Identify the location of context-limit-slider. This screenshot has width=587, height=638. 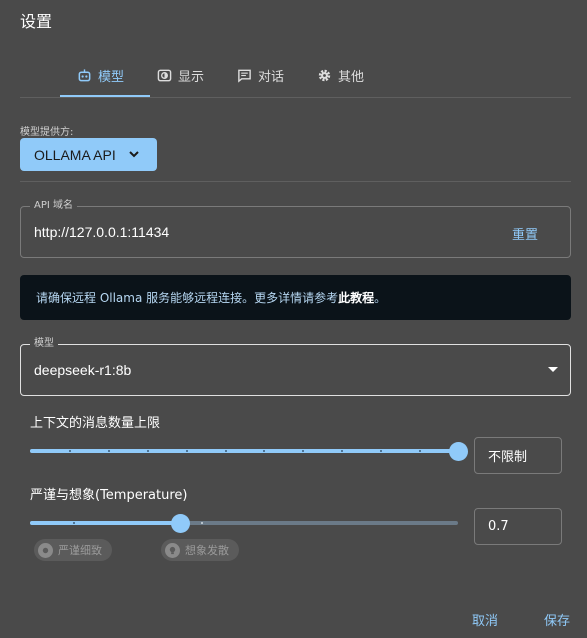
(249, 451).